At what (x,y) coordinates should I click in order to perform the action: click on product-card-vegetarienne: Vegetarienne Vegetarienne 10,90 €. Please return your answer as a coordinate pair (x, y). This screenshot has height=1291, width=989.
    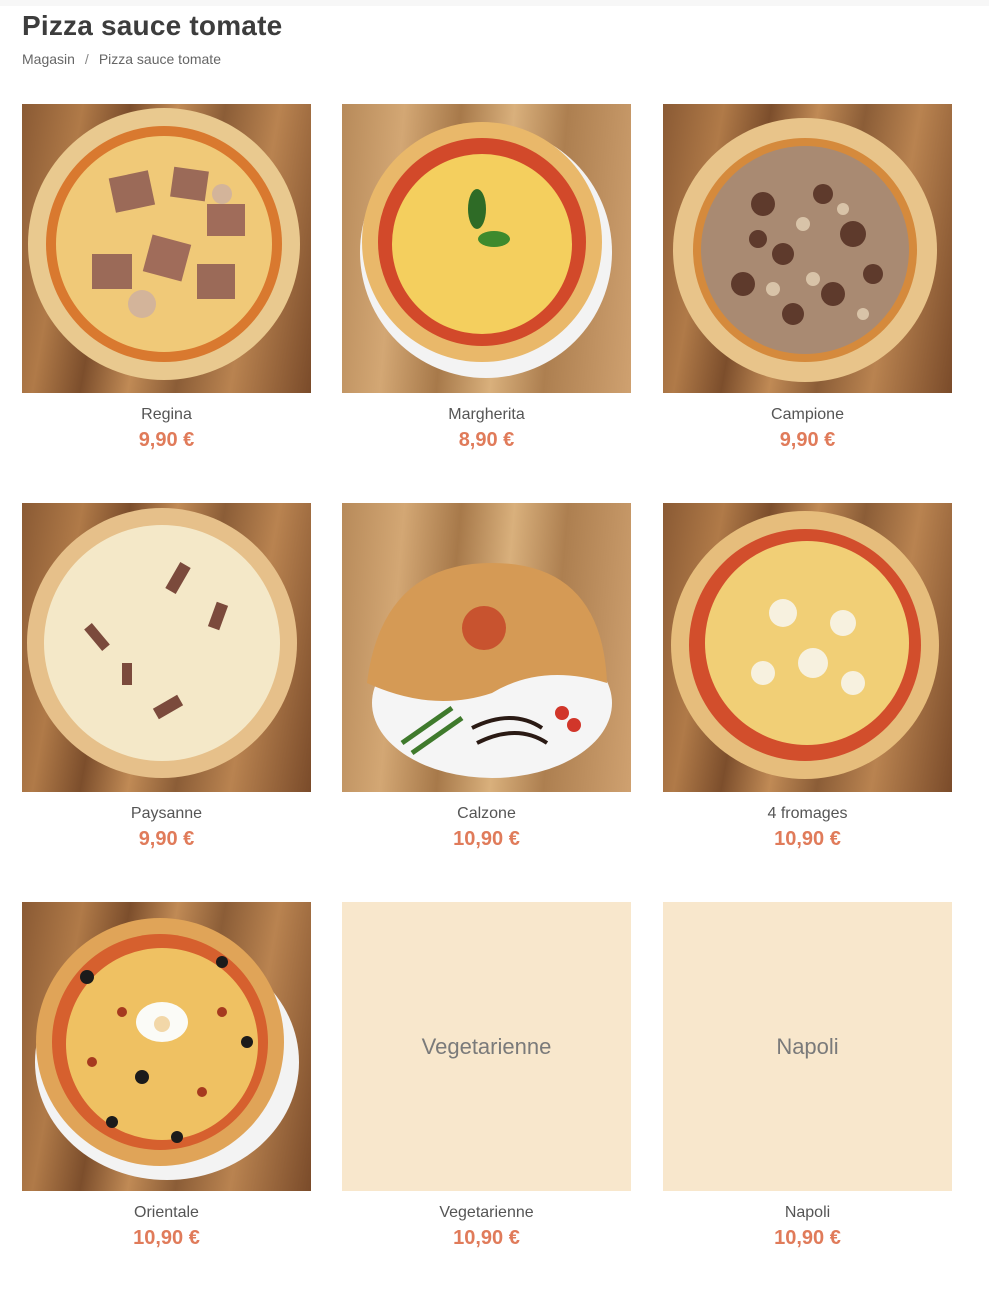
    Looking at the image, I should click on (486, 1082).